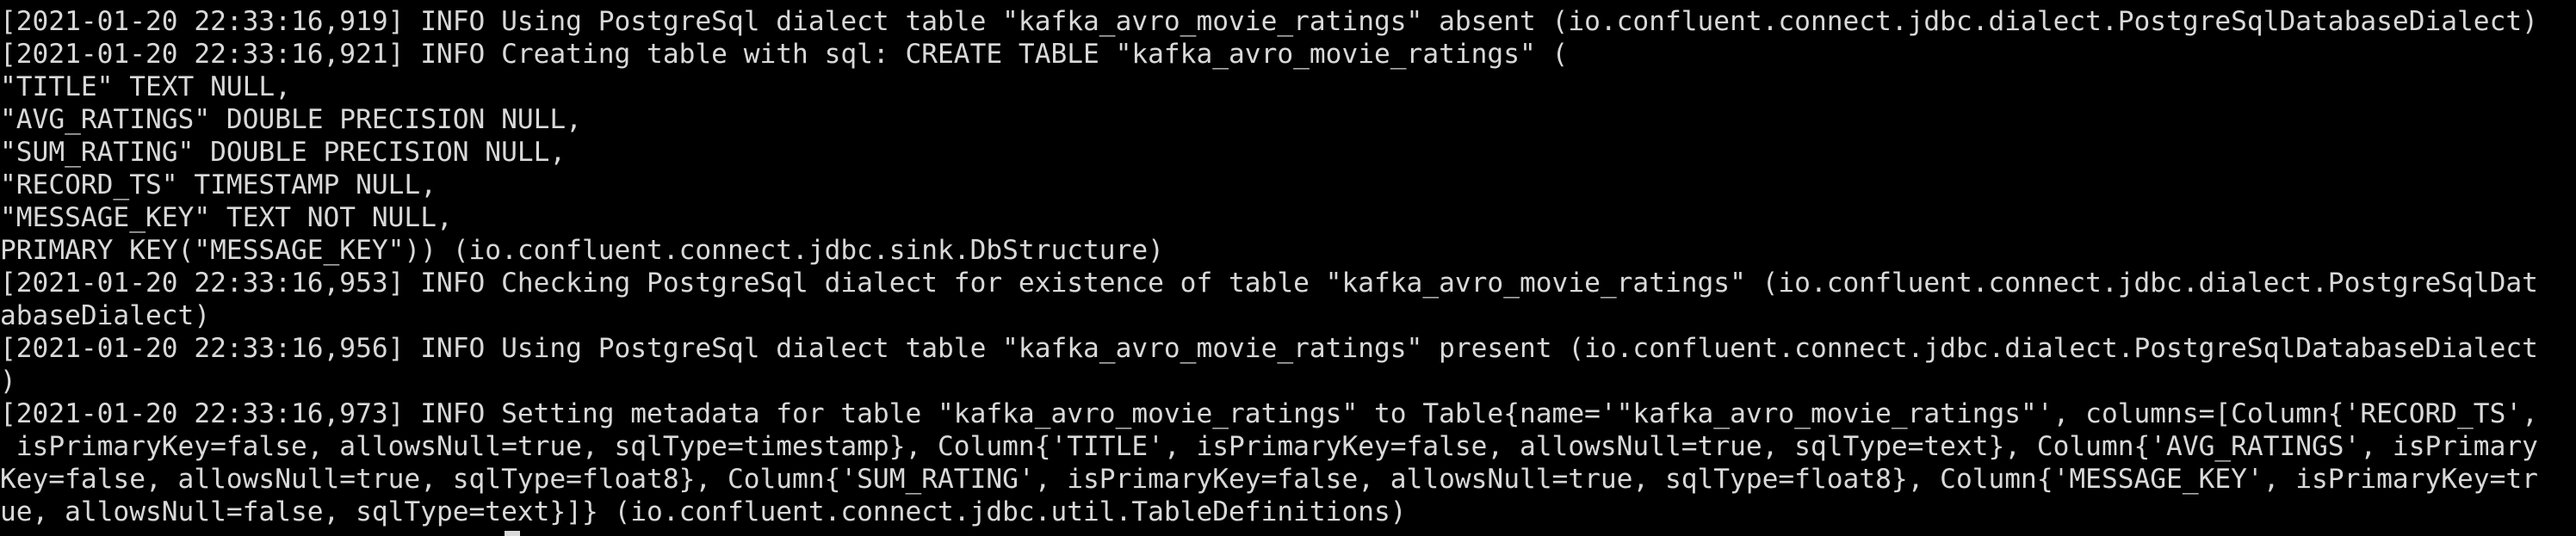 This screenshot has width=2576, height=536. Describe the element at coordinates (146, 86) in the screenshot. I see `log-line: "TITLE" TEXT NULL,` at that location.